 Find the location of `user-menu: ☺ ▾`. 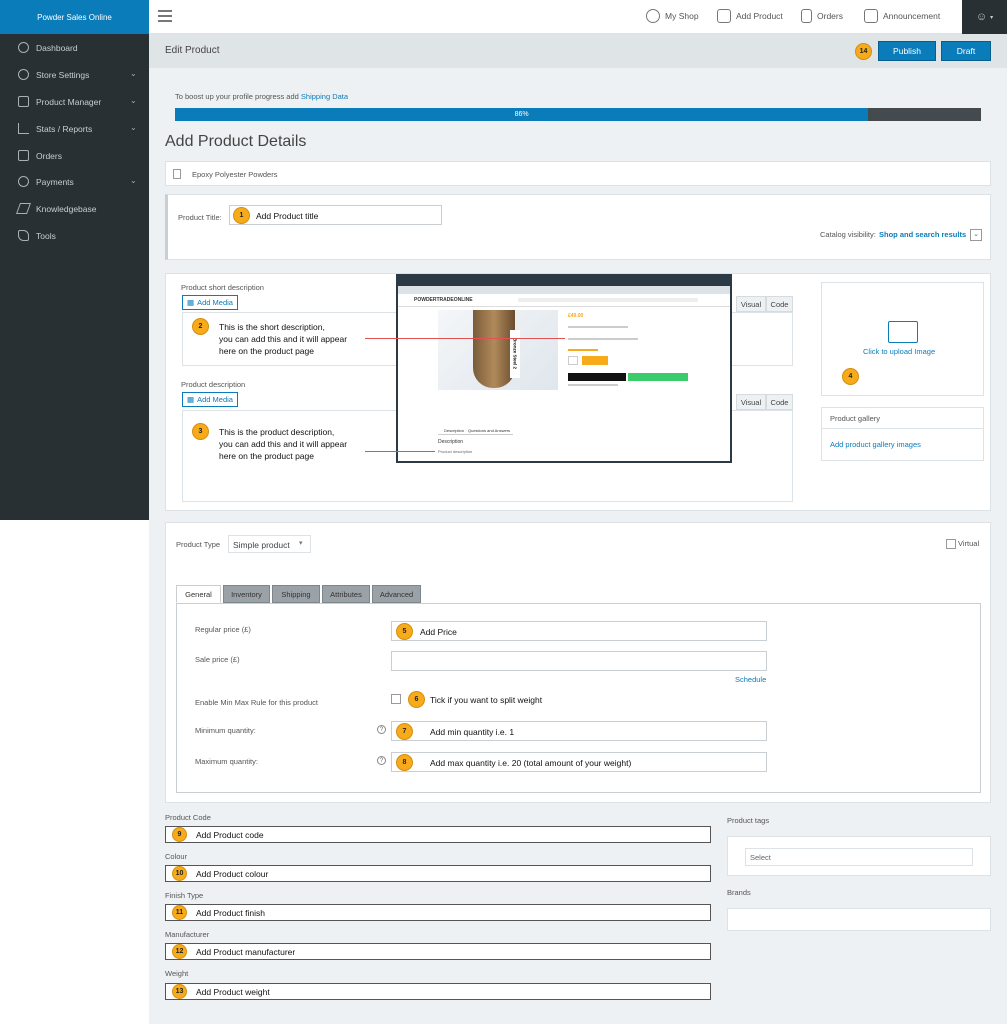

user-menu: ☺ ▾ is located at coordinates (984, 17).